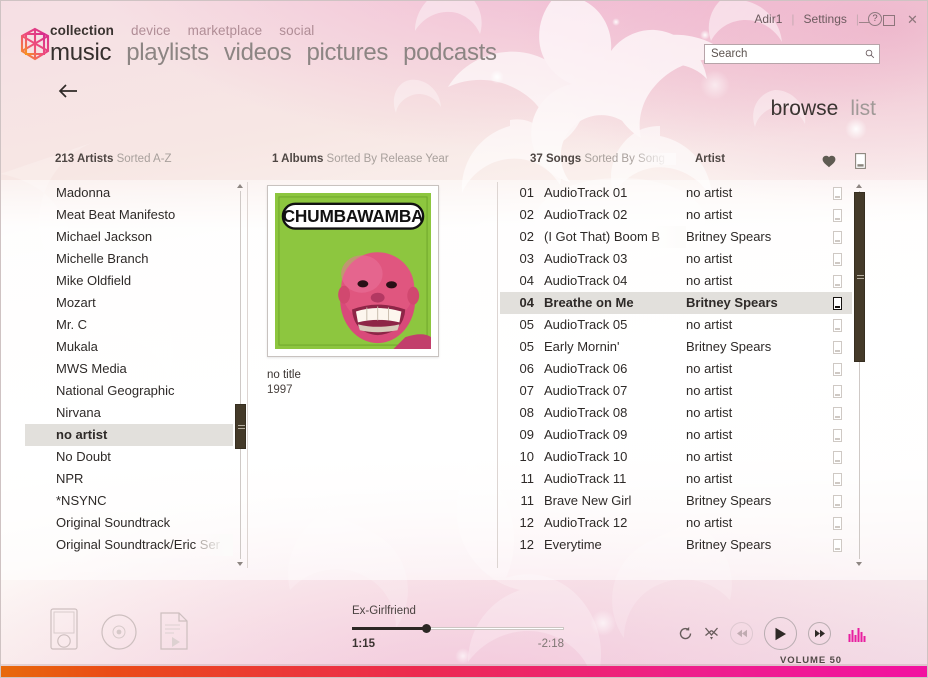 The width and height of the screenshot is (928, 678). Describe the element at coordinates (129, 259) in the screenshot. I see `list-item: Michelle Branch` at that location.